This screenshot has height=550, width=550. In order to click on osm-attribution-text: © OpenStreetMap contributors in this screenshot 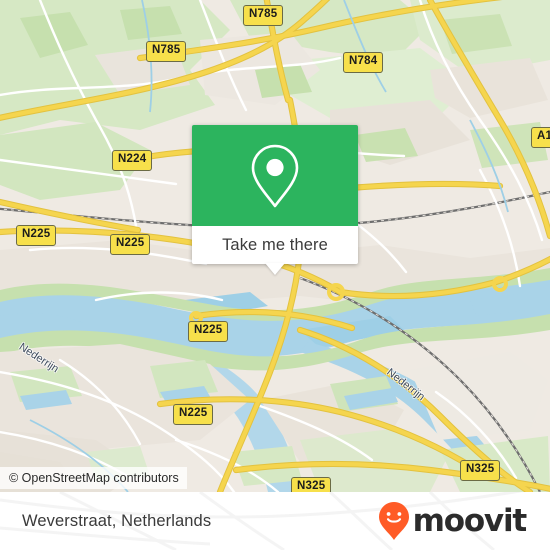, I will do `click(94, 478)`.